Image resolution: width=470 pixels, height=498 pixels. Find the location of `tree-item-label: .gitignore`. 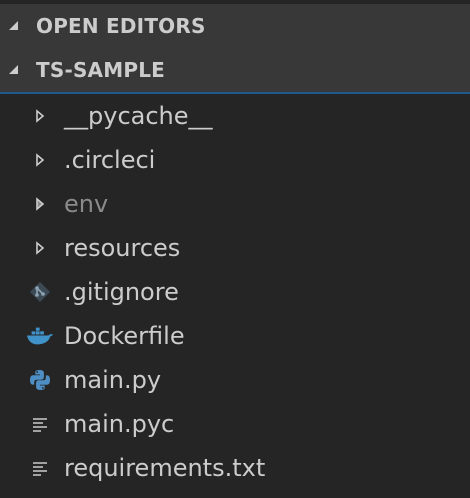

tree-item-label: .gitignore is located at coordinates (121, 292).